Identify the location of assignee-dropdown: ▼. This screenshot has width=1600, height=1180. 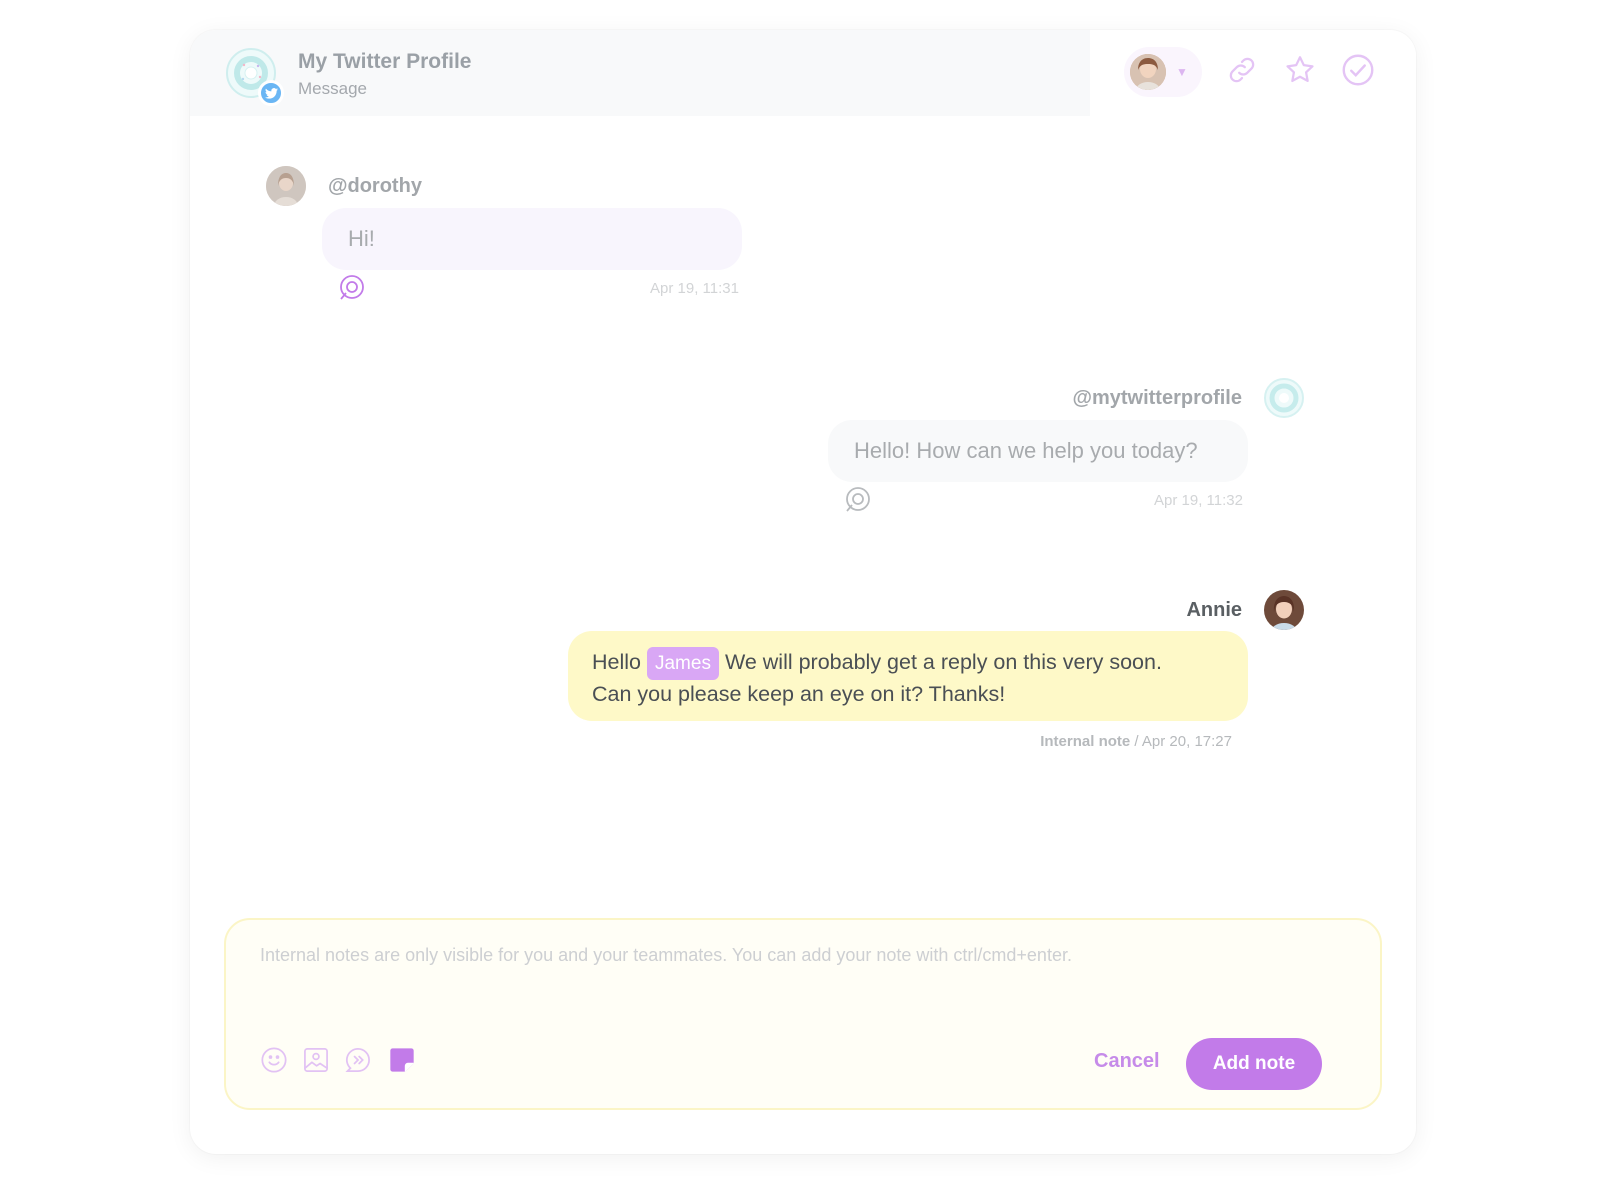
(1163, 72).